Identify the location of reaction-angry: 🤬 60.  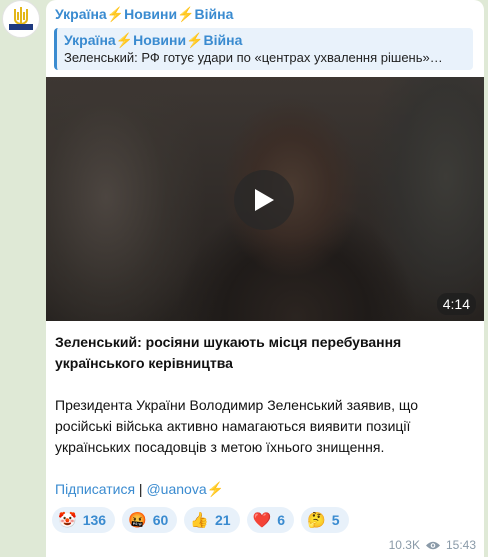
(150, 520).